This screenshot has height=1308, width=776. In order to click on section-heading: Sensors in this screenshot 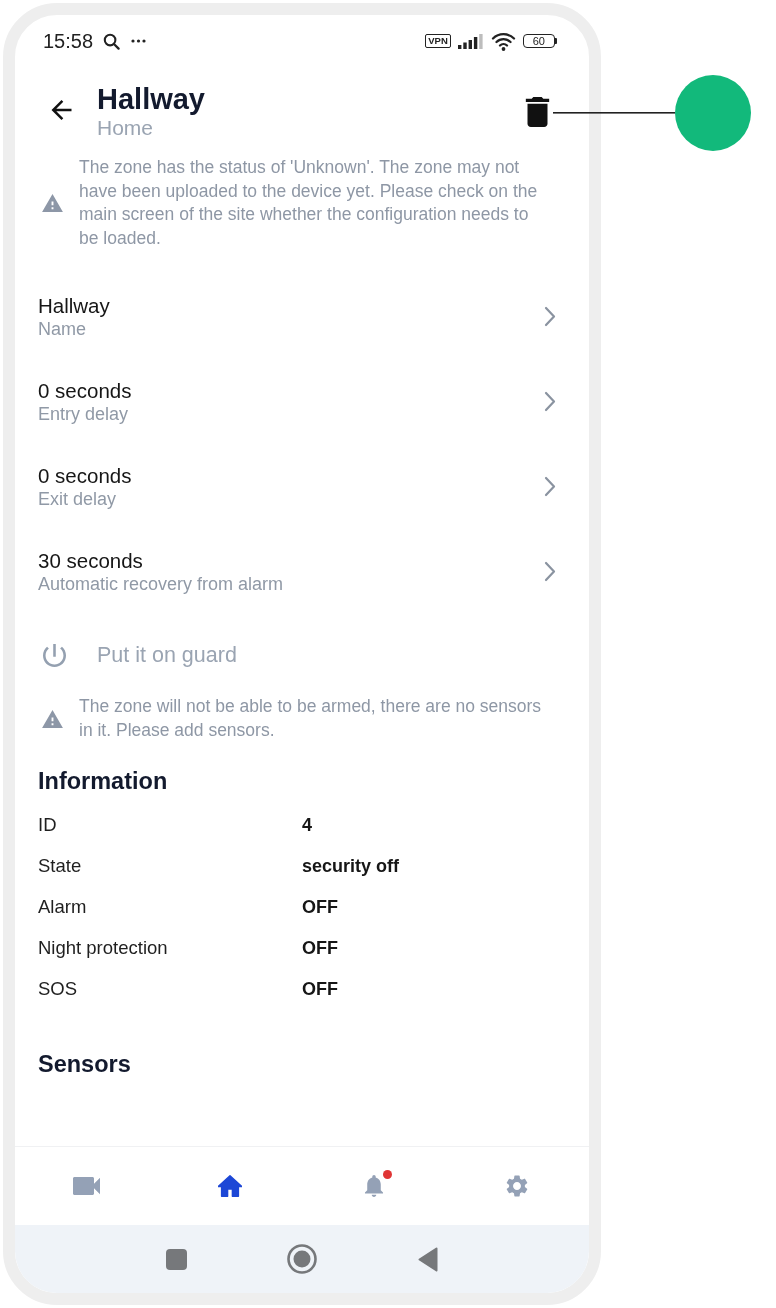, I will do `click(84, 1063)`.